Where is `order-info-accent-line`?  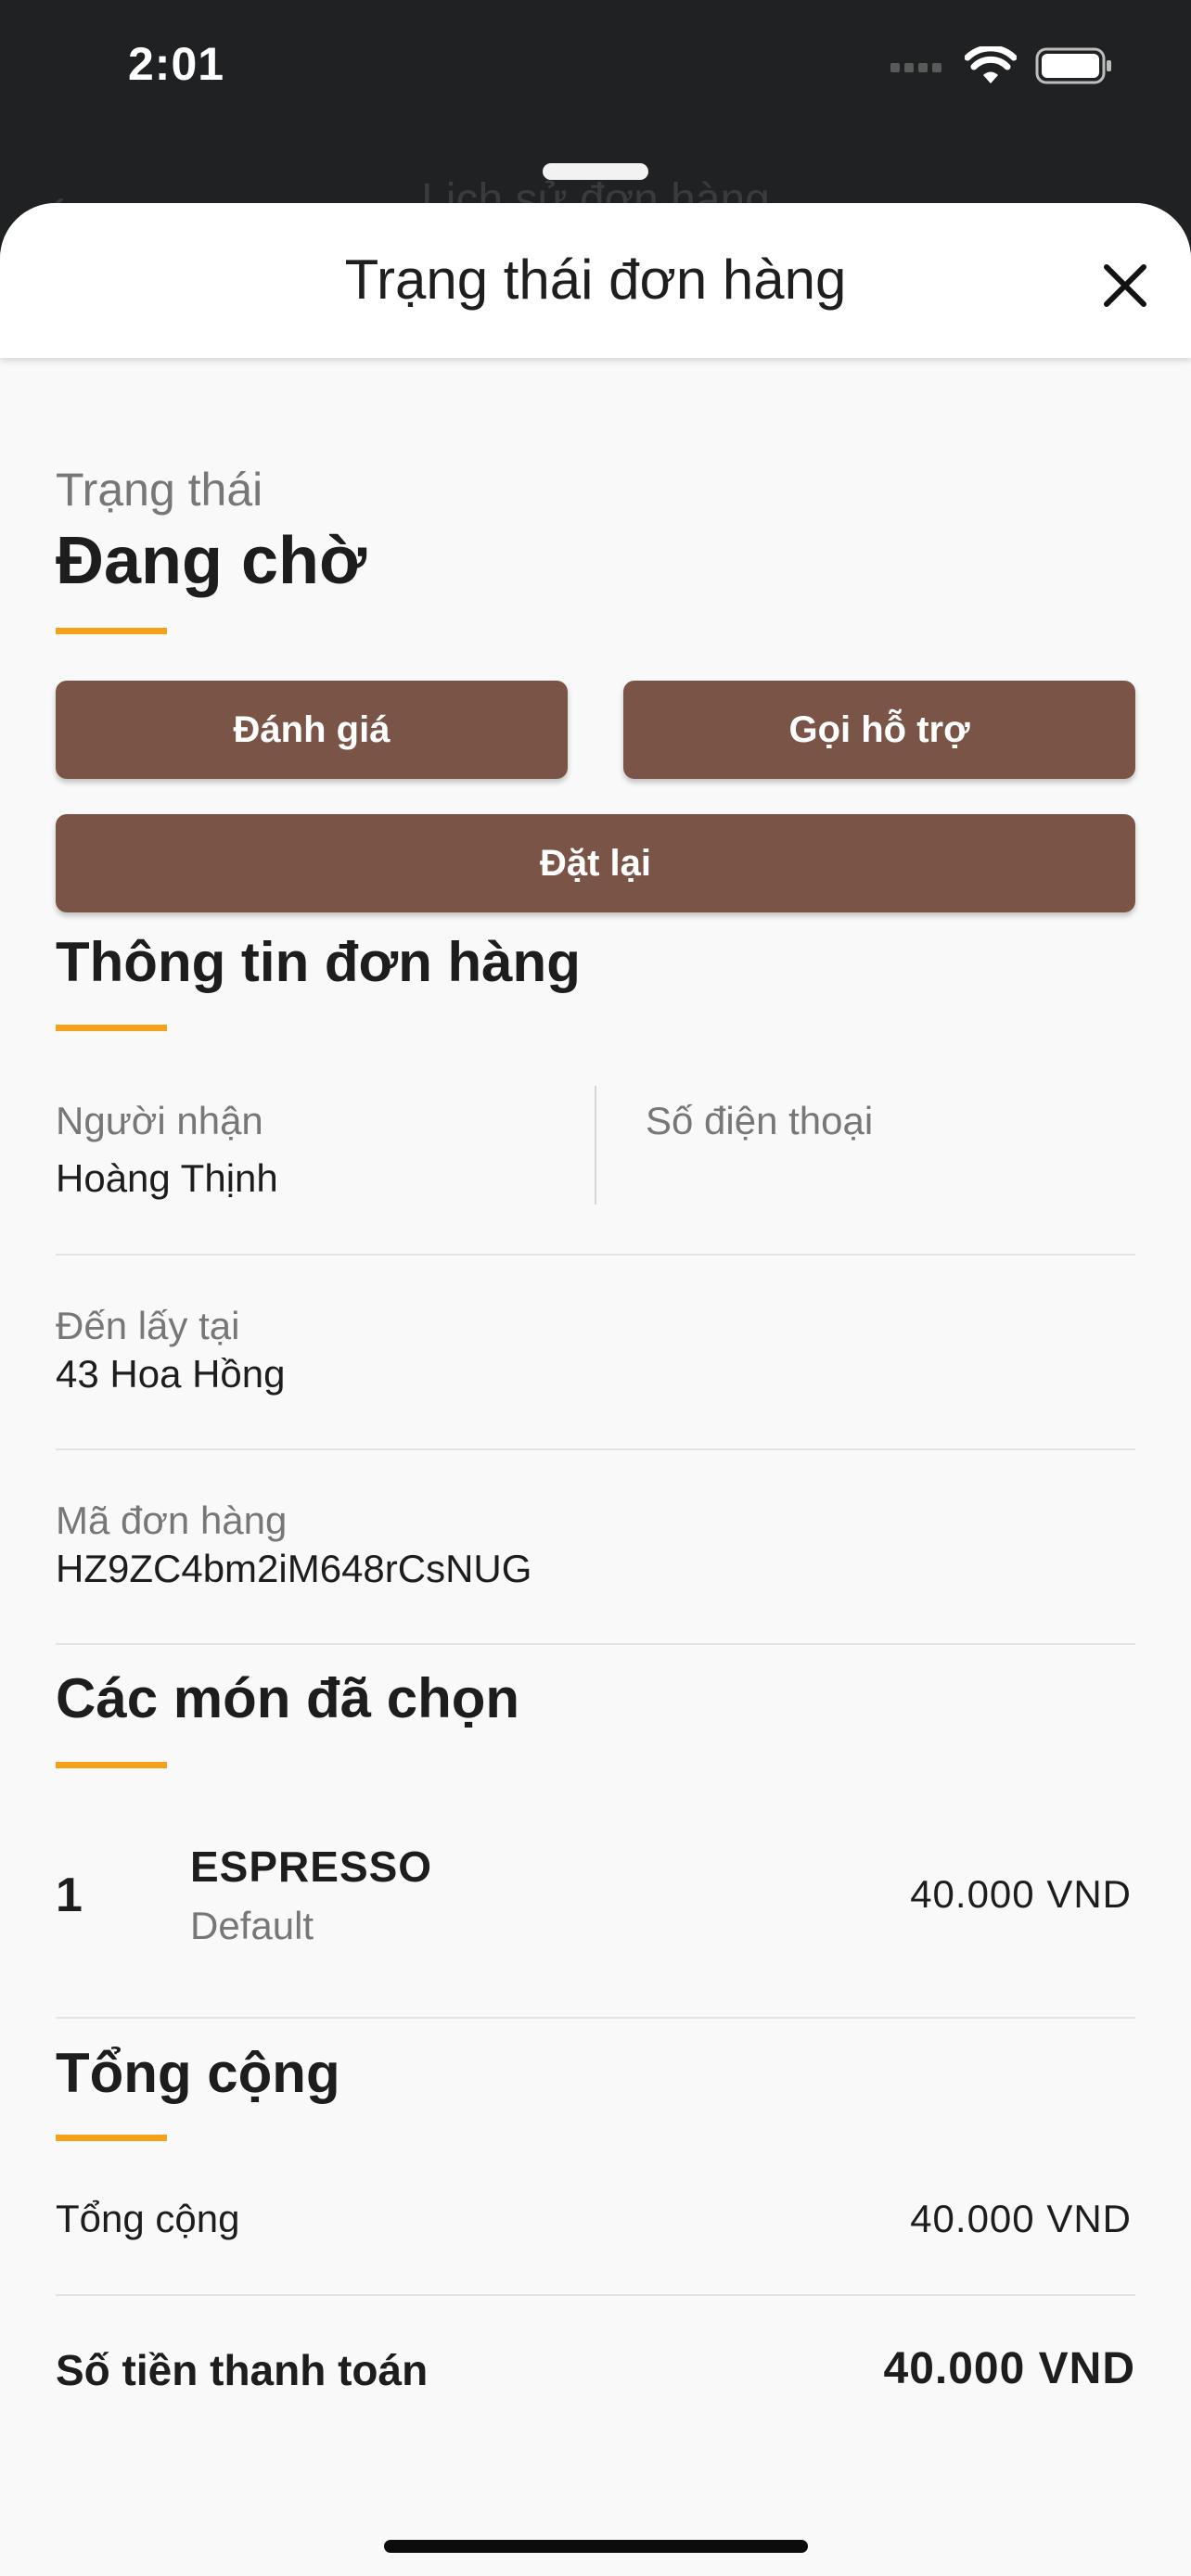
order-info-accent-line is located at coordinates (111, 1028).